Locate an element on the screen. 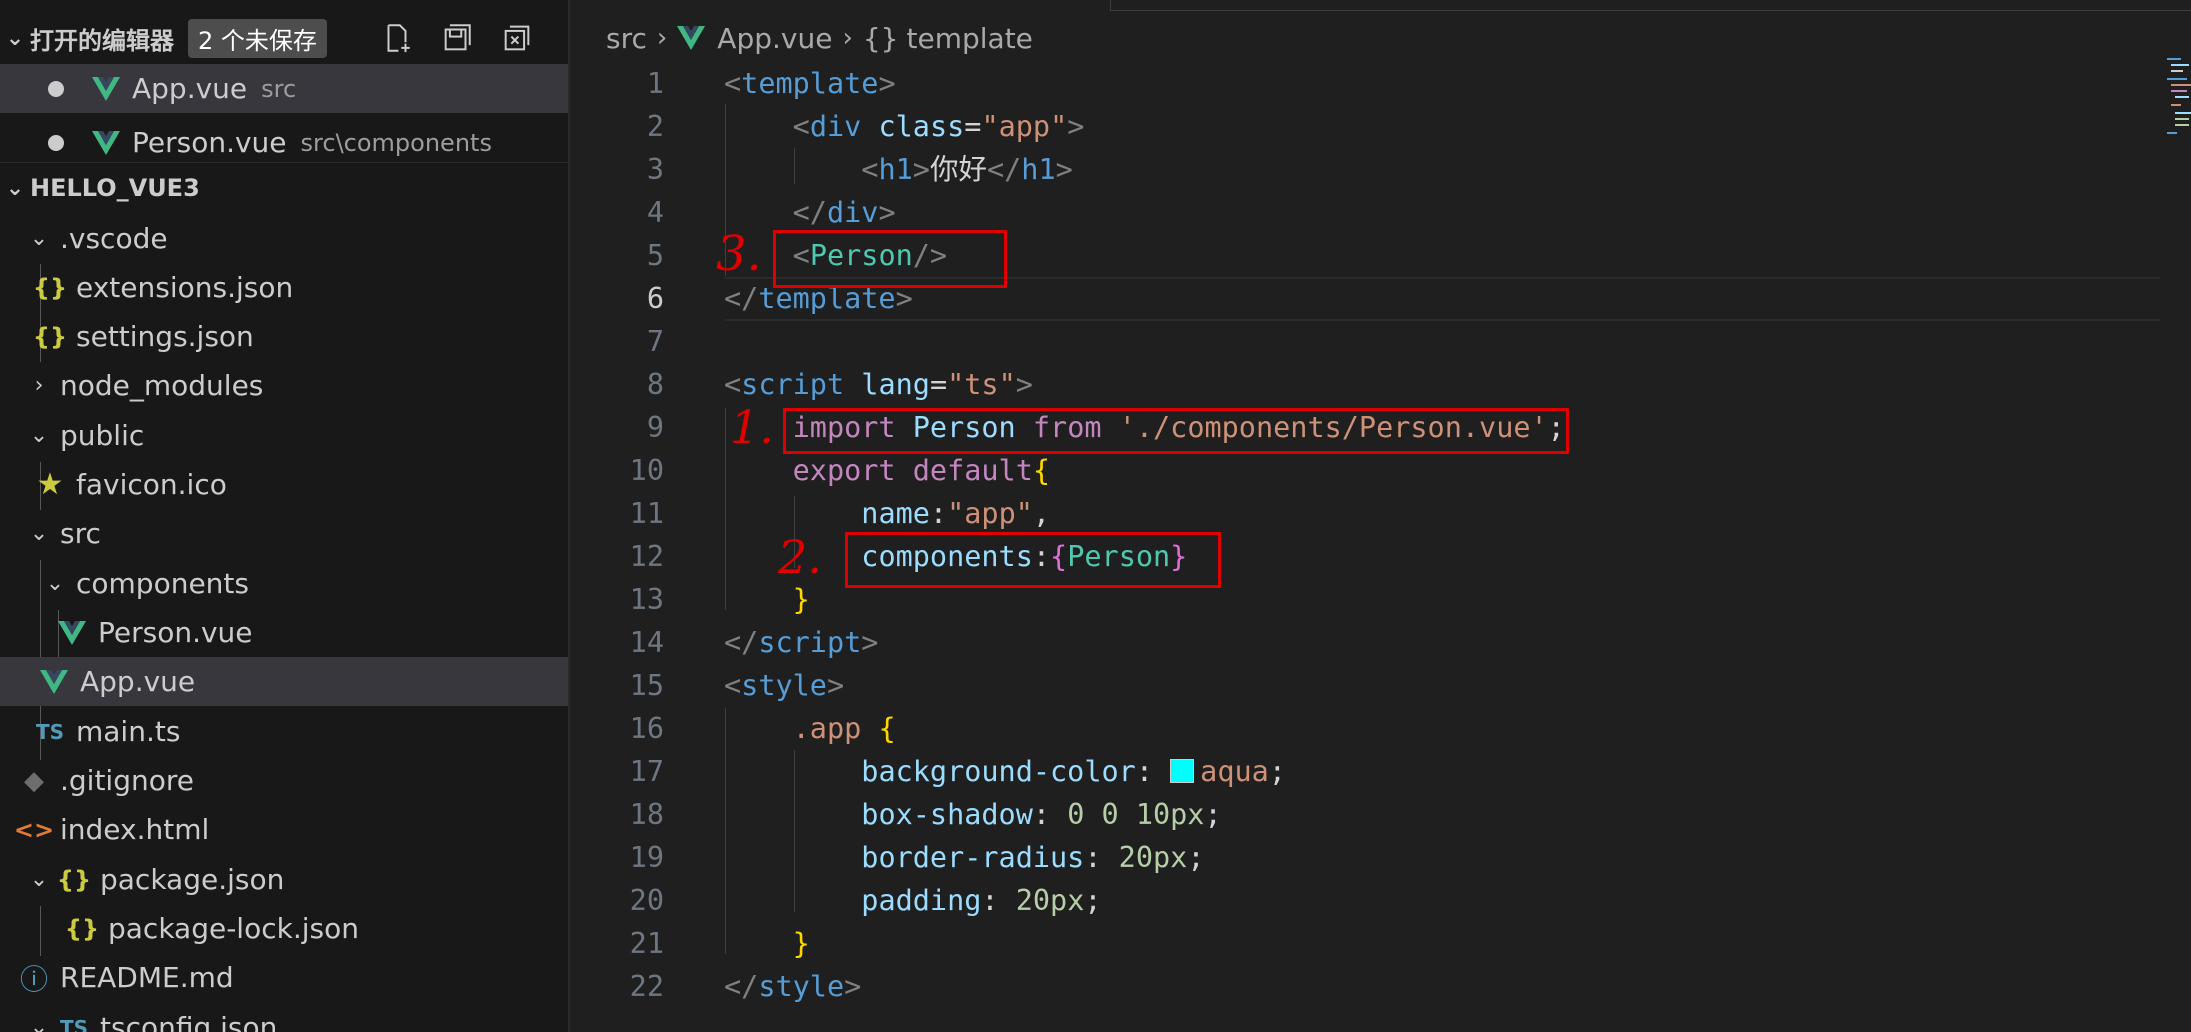 This screenshot has height=1032, width=2191. new-untitled-file-icon is located at coordinates (397, 38).